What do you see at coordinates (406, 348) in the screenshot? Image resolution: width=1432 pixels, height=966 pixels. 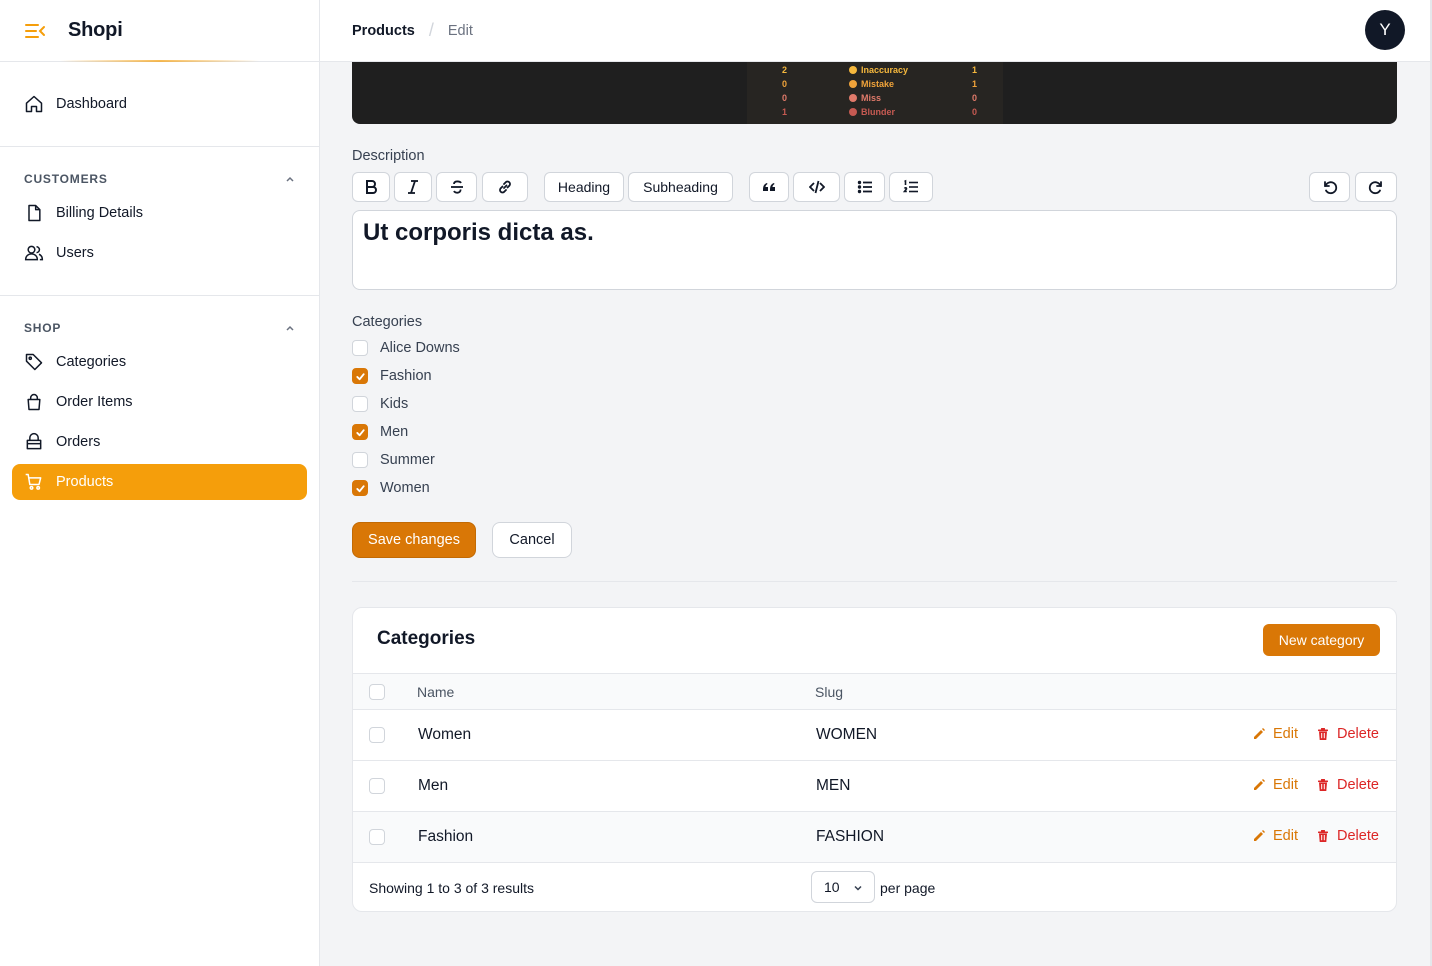 I see `category-option: Alice Downs` at bounding box center [406, 348].